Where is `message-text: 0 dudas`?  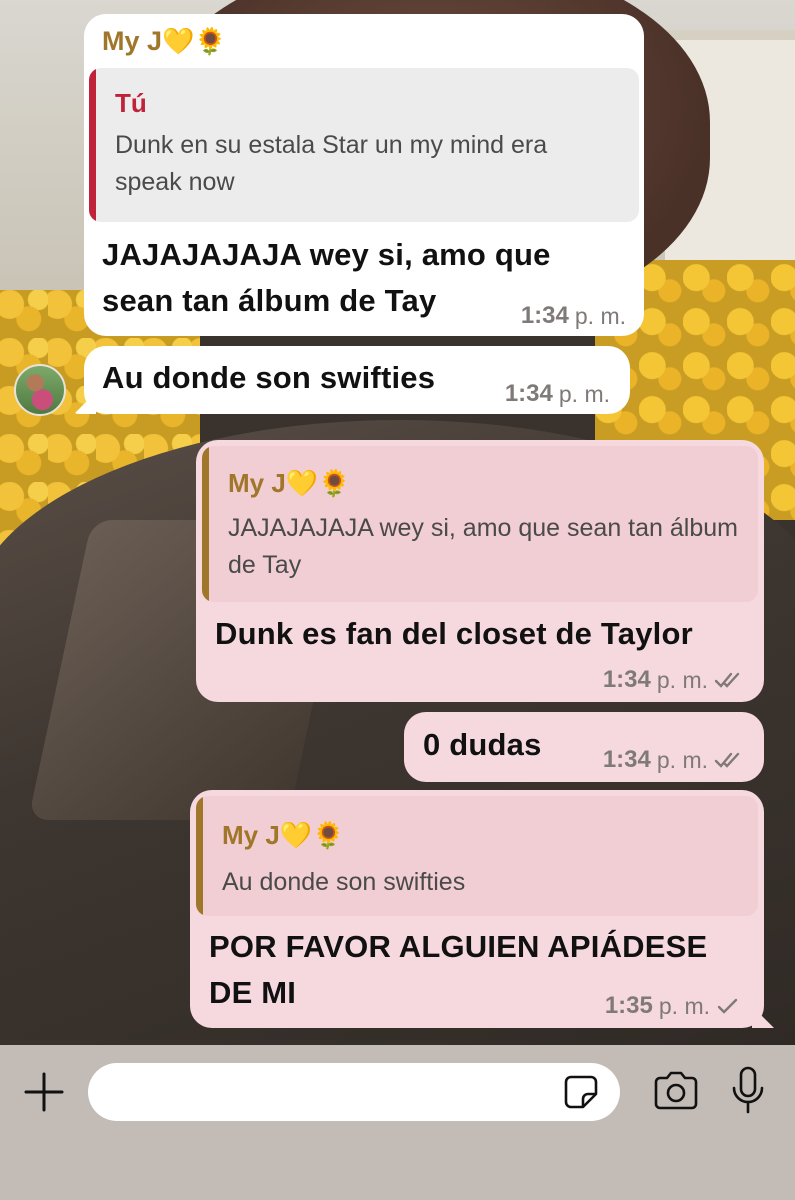 message-text: 0 dudas is located at coordinates (482, 744).